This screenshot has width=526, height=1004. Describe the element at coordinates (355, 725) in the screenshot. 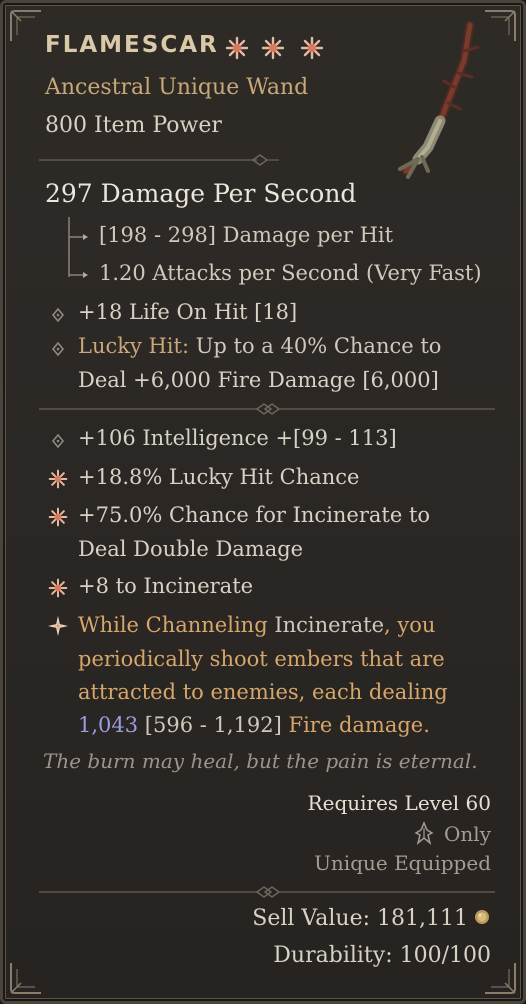

I see `unique-power-text: Fire damage.` at that location.